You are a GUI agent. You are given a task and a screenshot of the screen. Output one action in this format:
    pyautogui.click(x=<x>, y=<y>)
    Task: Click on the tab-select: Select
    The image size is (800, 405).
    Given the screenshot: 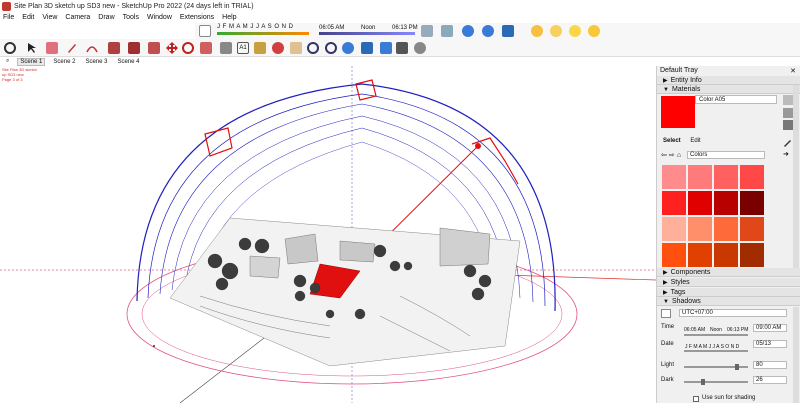 What is the action you would take?
    pyautogui.click(x=672, y=141)
    